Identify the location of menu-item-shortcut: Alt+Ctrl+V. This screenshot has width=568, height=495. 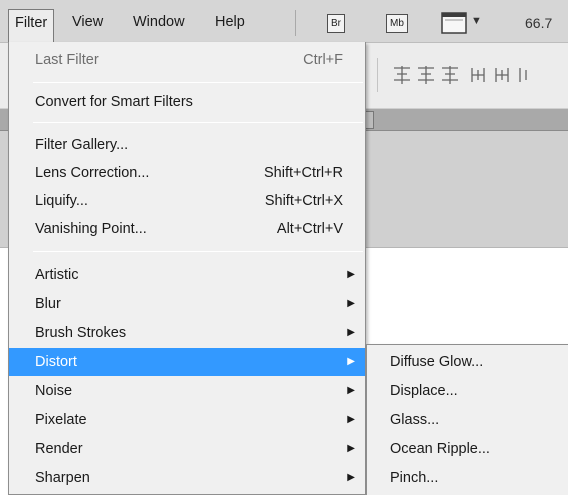
(309, 229).